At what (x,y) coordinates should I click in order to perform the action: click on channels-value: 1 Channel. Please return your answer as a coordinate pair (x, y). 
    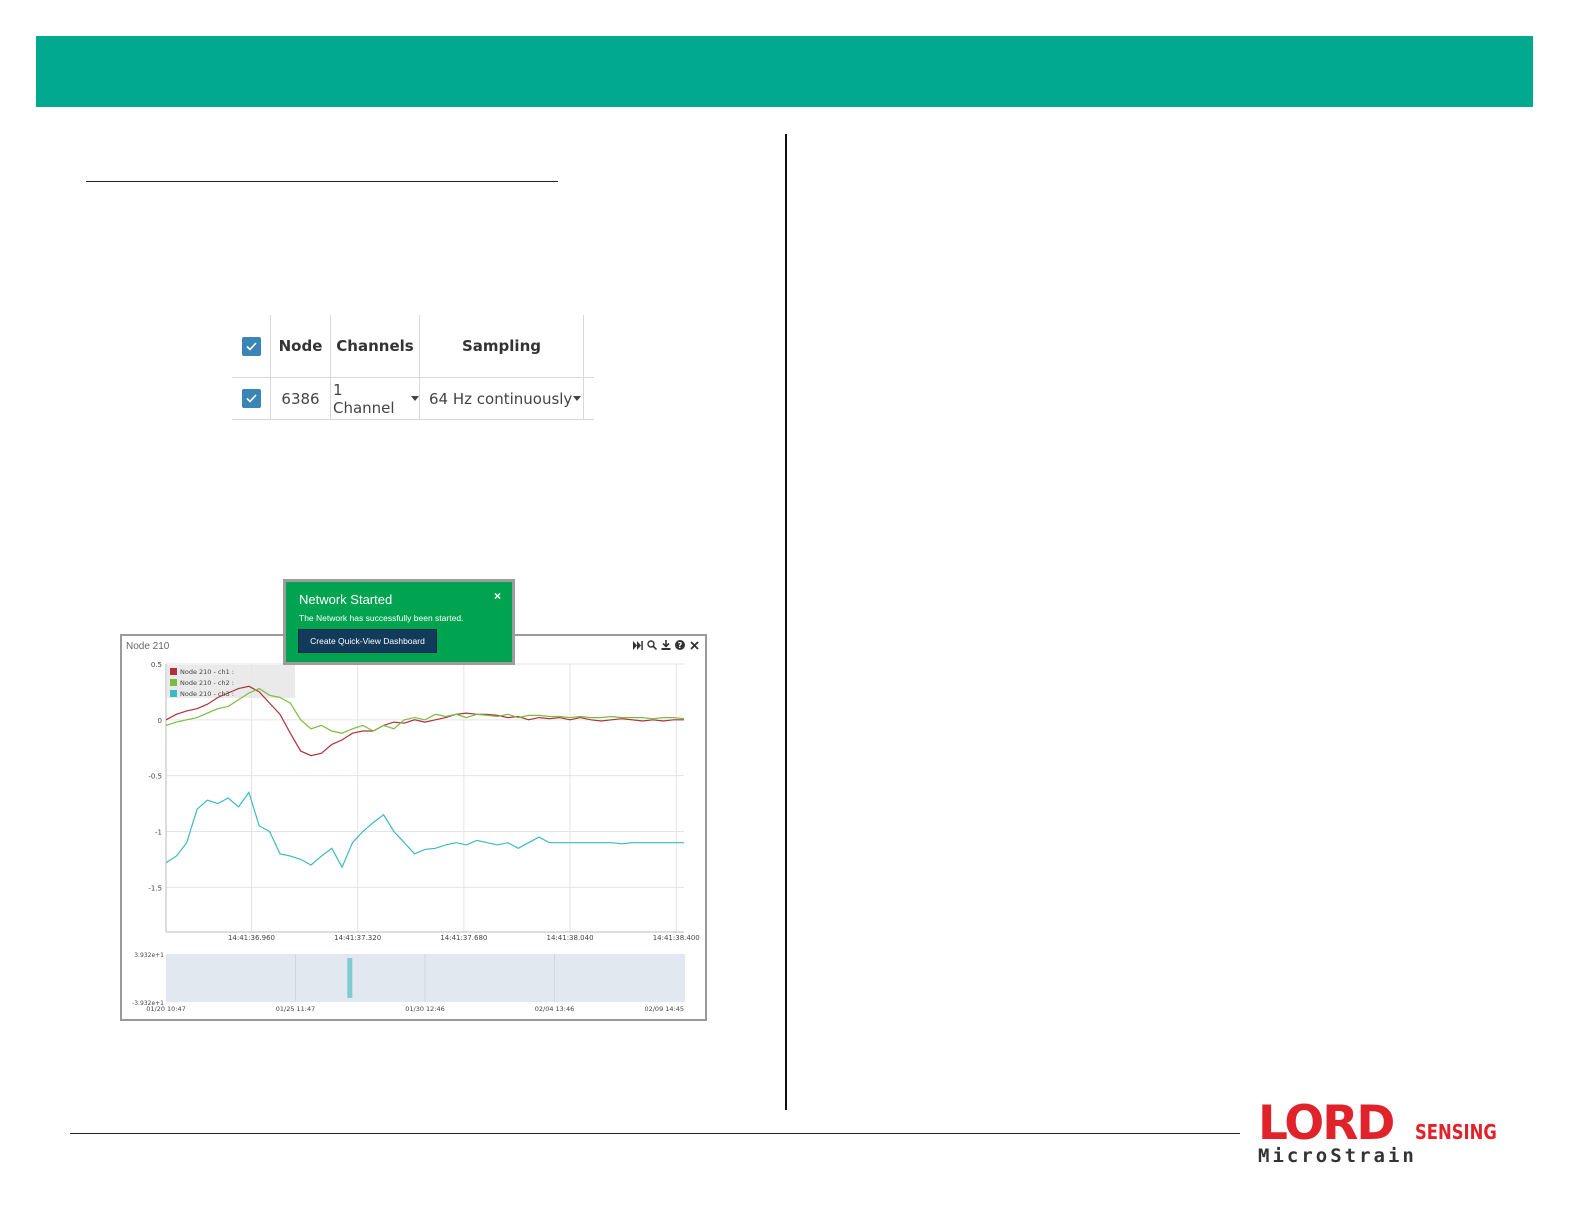
    Looking at the image, I should click on (364, 398).